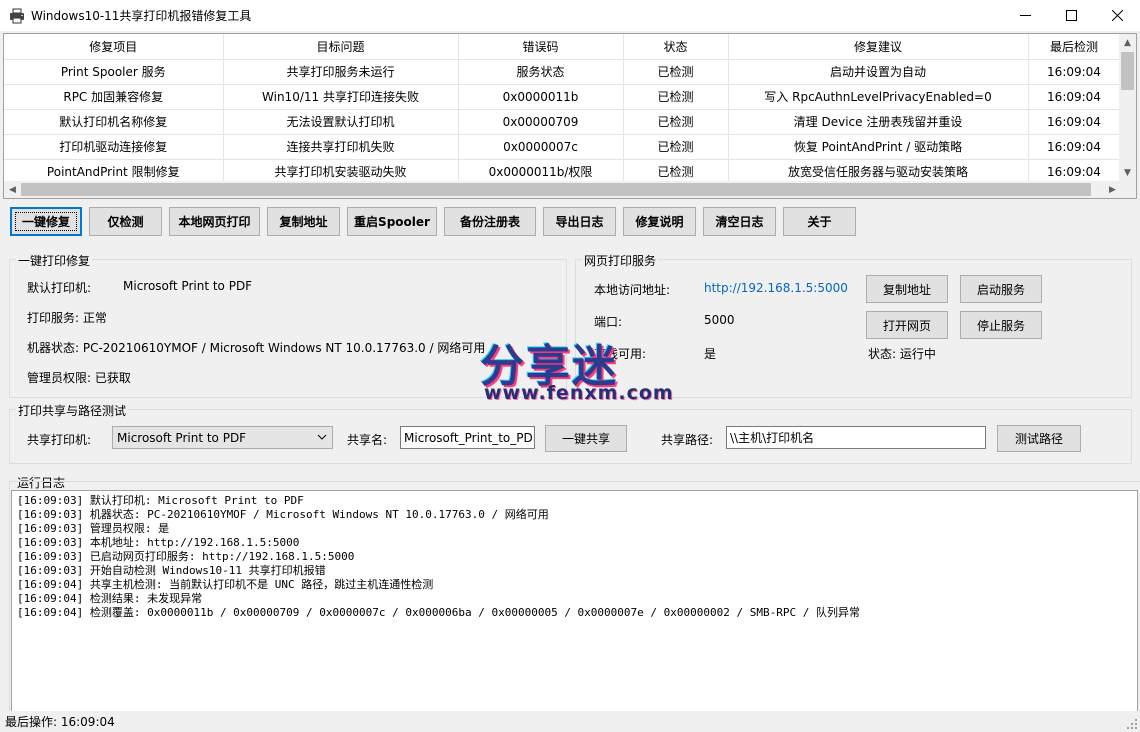 Image resolution: width=1140 pixels, height=732 pixels. Describe the element at coordinates (608, 322) in the screenshot. I see `port-label: 端口:` at that location.